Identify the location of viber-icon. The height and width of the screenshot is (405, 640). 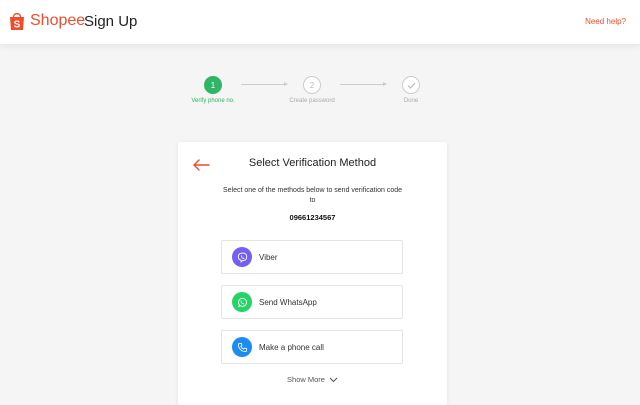
(242, 257).